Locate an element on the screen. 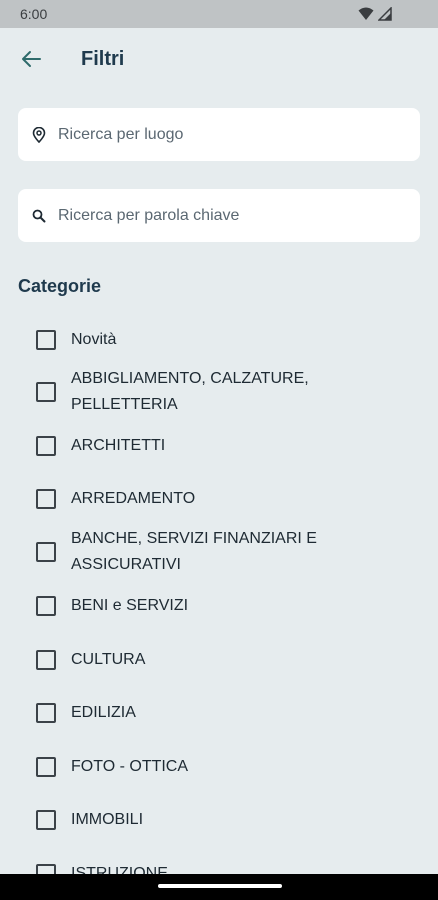 Image resolution: width=438 pixels, height=900 pixels. location-search-field is located at coordinates (219, 134).